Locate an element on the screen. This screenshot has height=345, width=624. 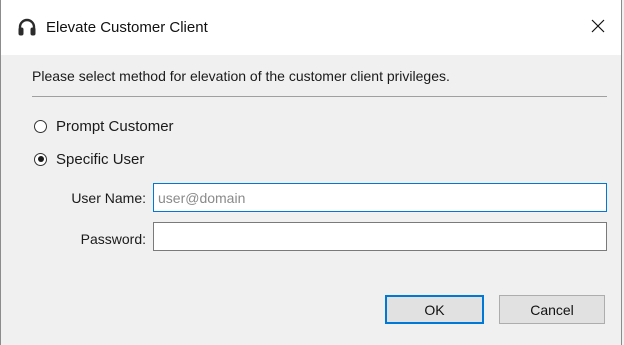
username-label: User Name: is located at coordinates (108, 198).